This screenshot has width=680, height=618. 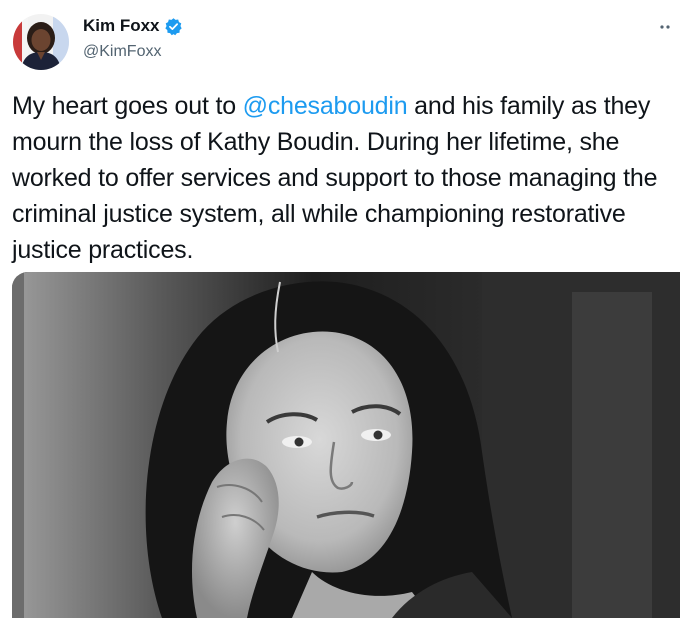 I want to click on author-info: Kim Foxx @KimFoxx, so click(x=133, y=37).